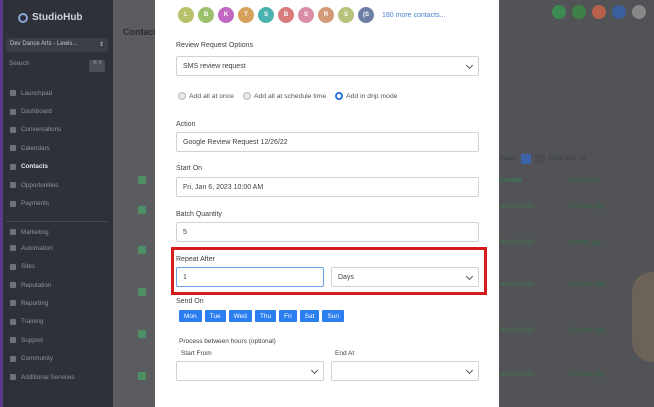  I want to click on sidebar-item-sites: Sites, so click(57, 267).